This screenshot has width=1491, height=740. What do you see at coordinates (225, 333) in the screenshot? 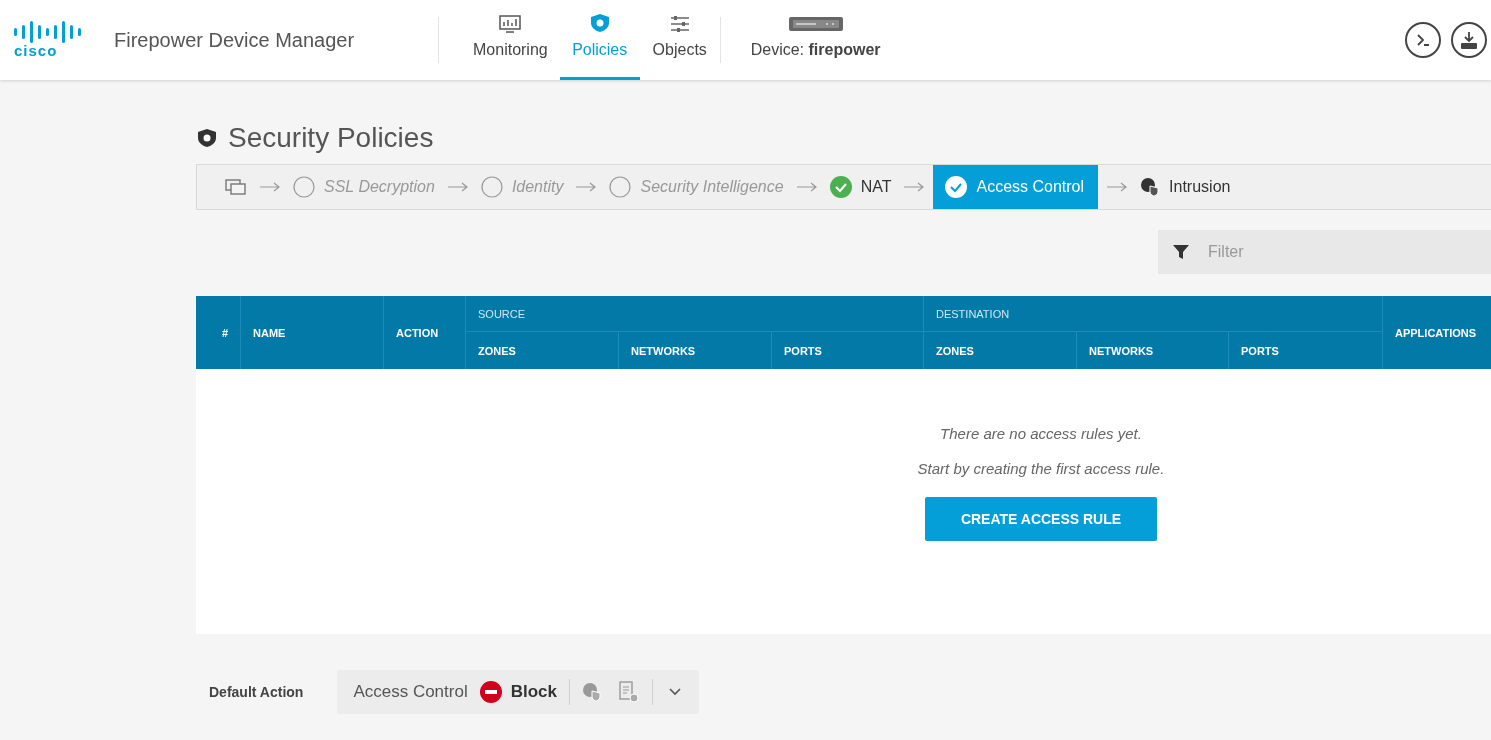
I see `column-header: #` at bounding box center [225, 333].